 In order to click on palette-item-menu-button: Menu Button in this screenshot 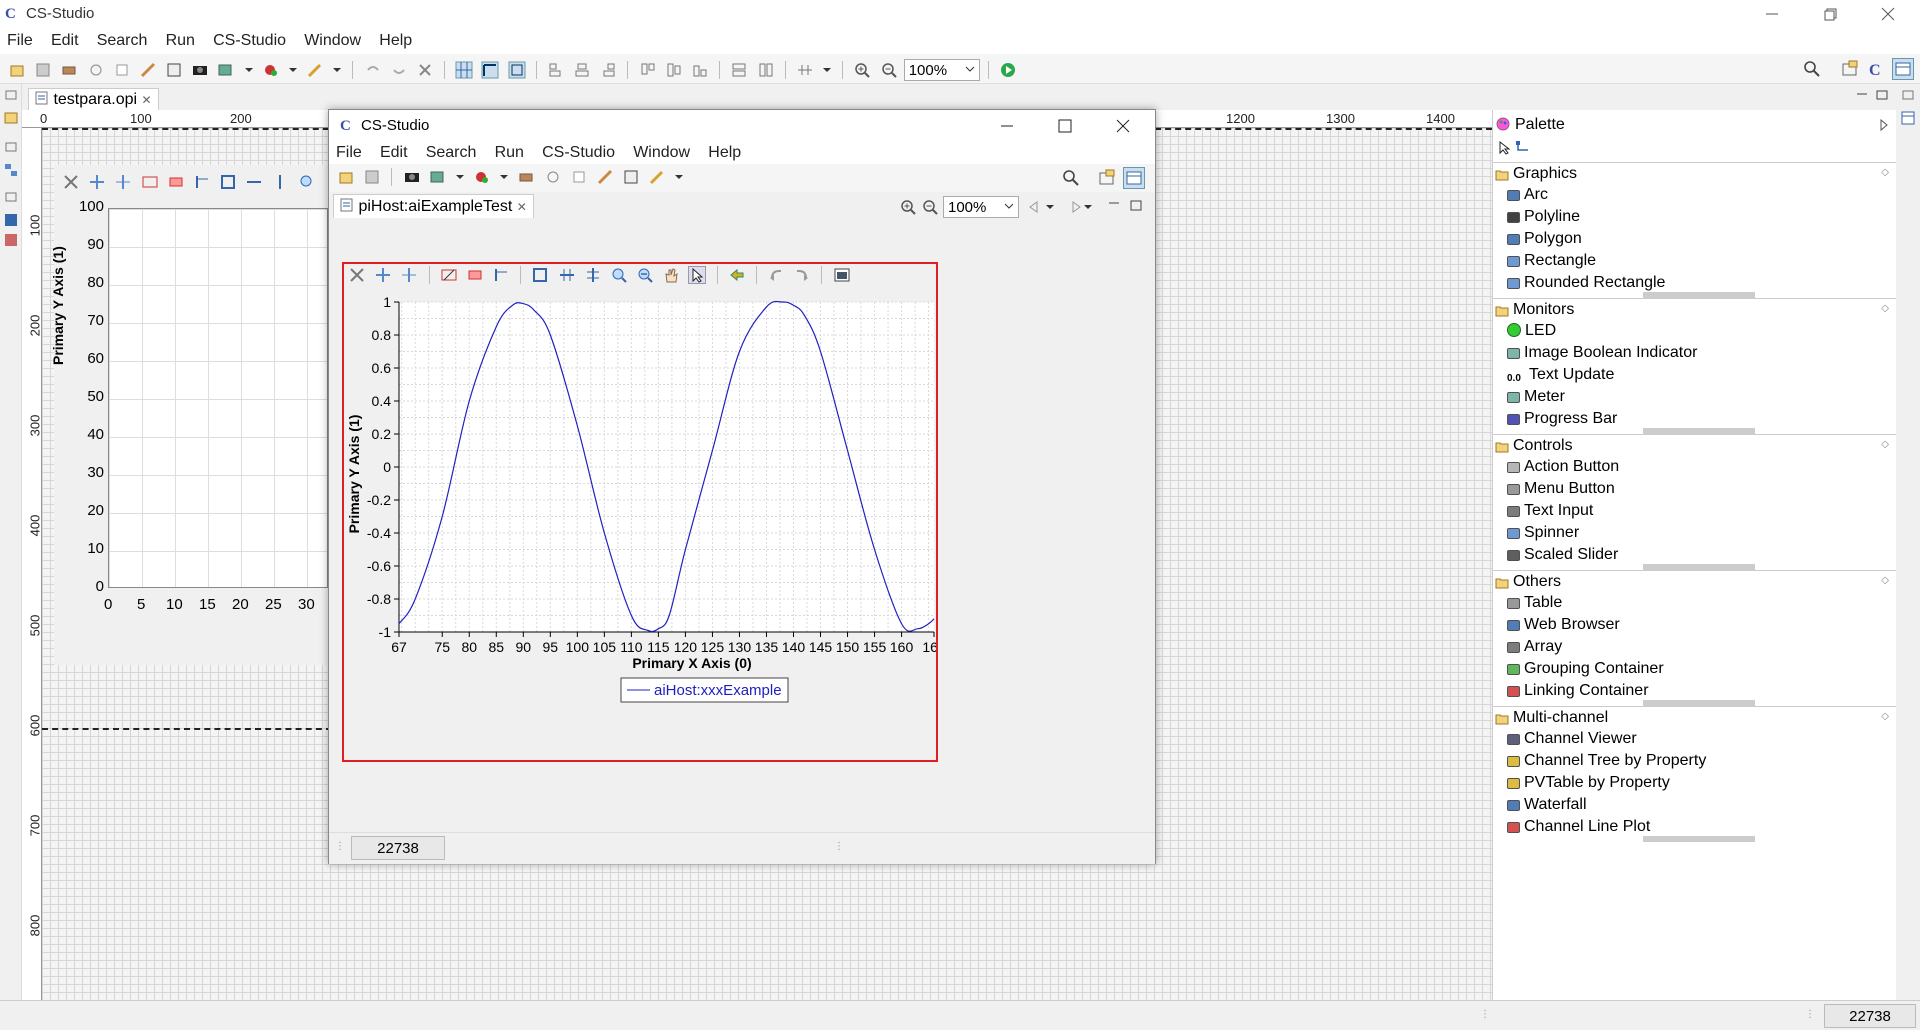, I will do `click(1561, 489)`.